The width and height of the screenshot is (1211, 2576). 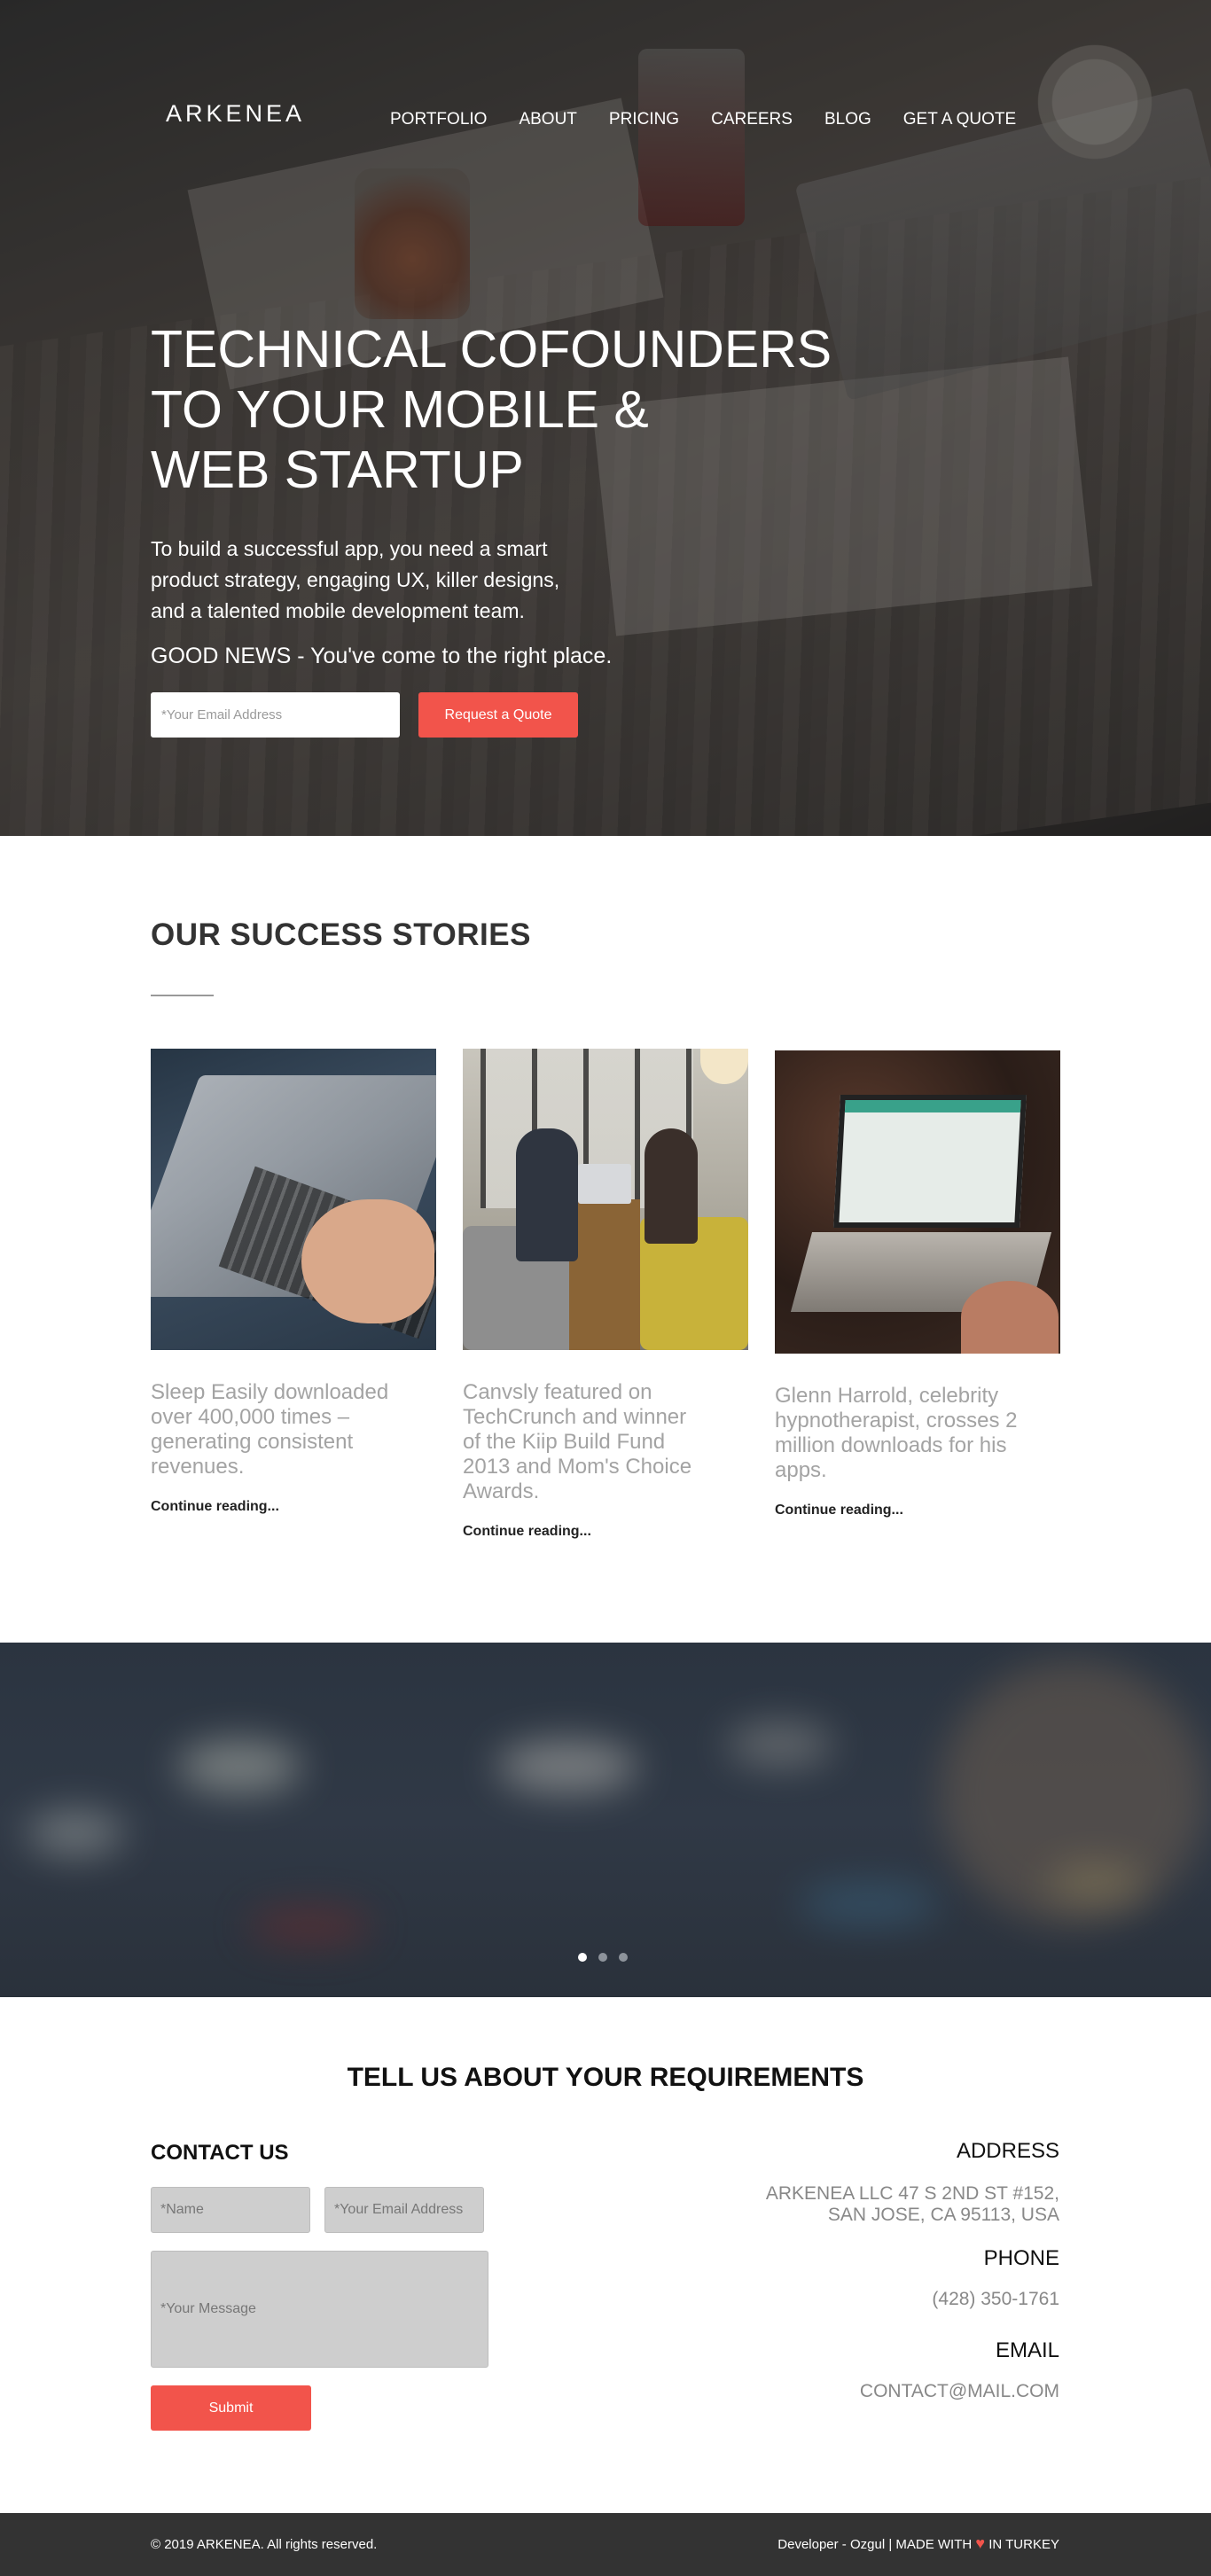 I want to click on address-line: SAN JOSE, CA 95113, USA, so click(x=943, y=2215).